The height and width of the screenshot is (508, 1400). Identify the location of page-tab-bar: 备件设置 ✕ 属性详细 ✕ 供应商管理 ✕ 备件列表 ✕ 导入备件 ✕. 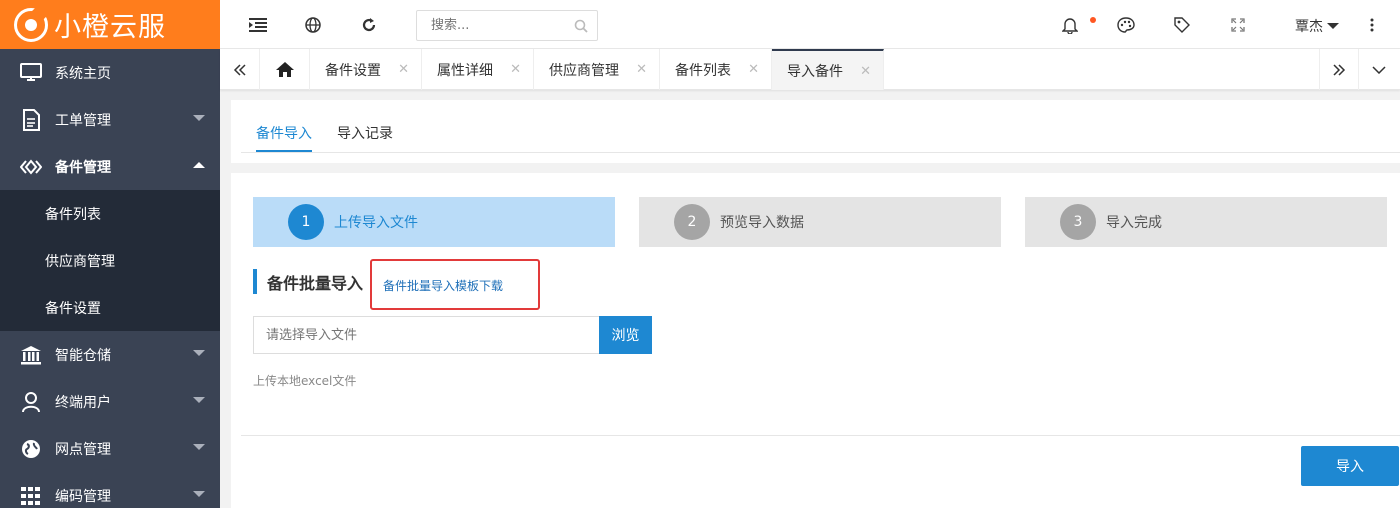
(810, 69).